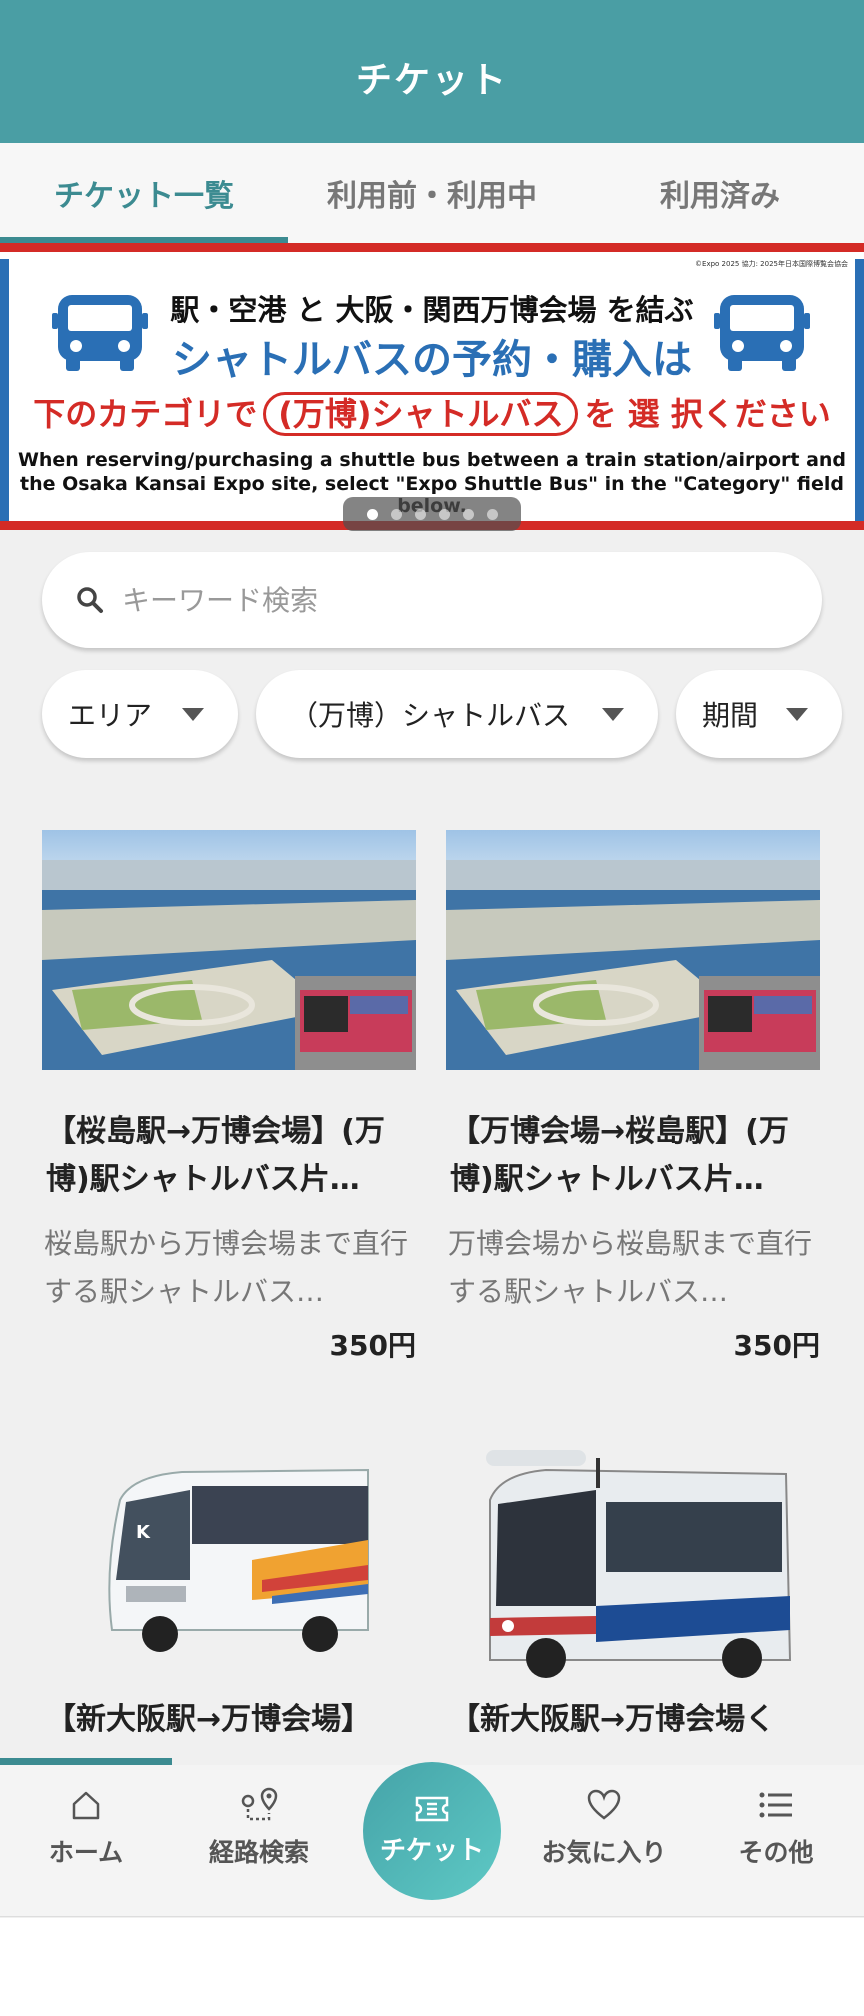 The height and width of the screenshot is (2016, 864). Describe the element at coordinates (442, 600) in the screenshot. I see `search-input` at that location.